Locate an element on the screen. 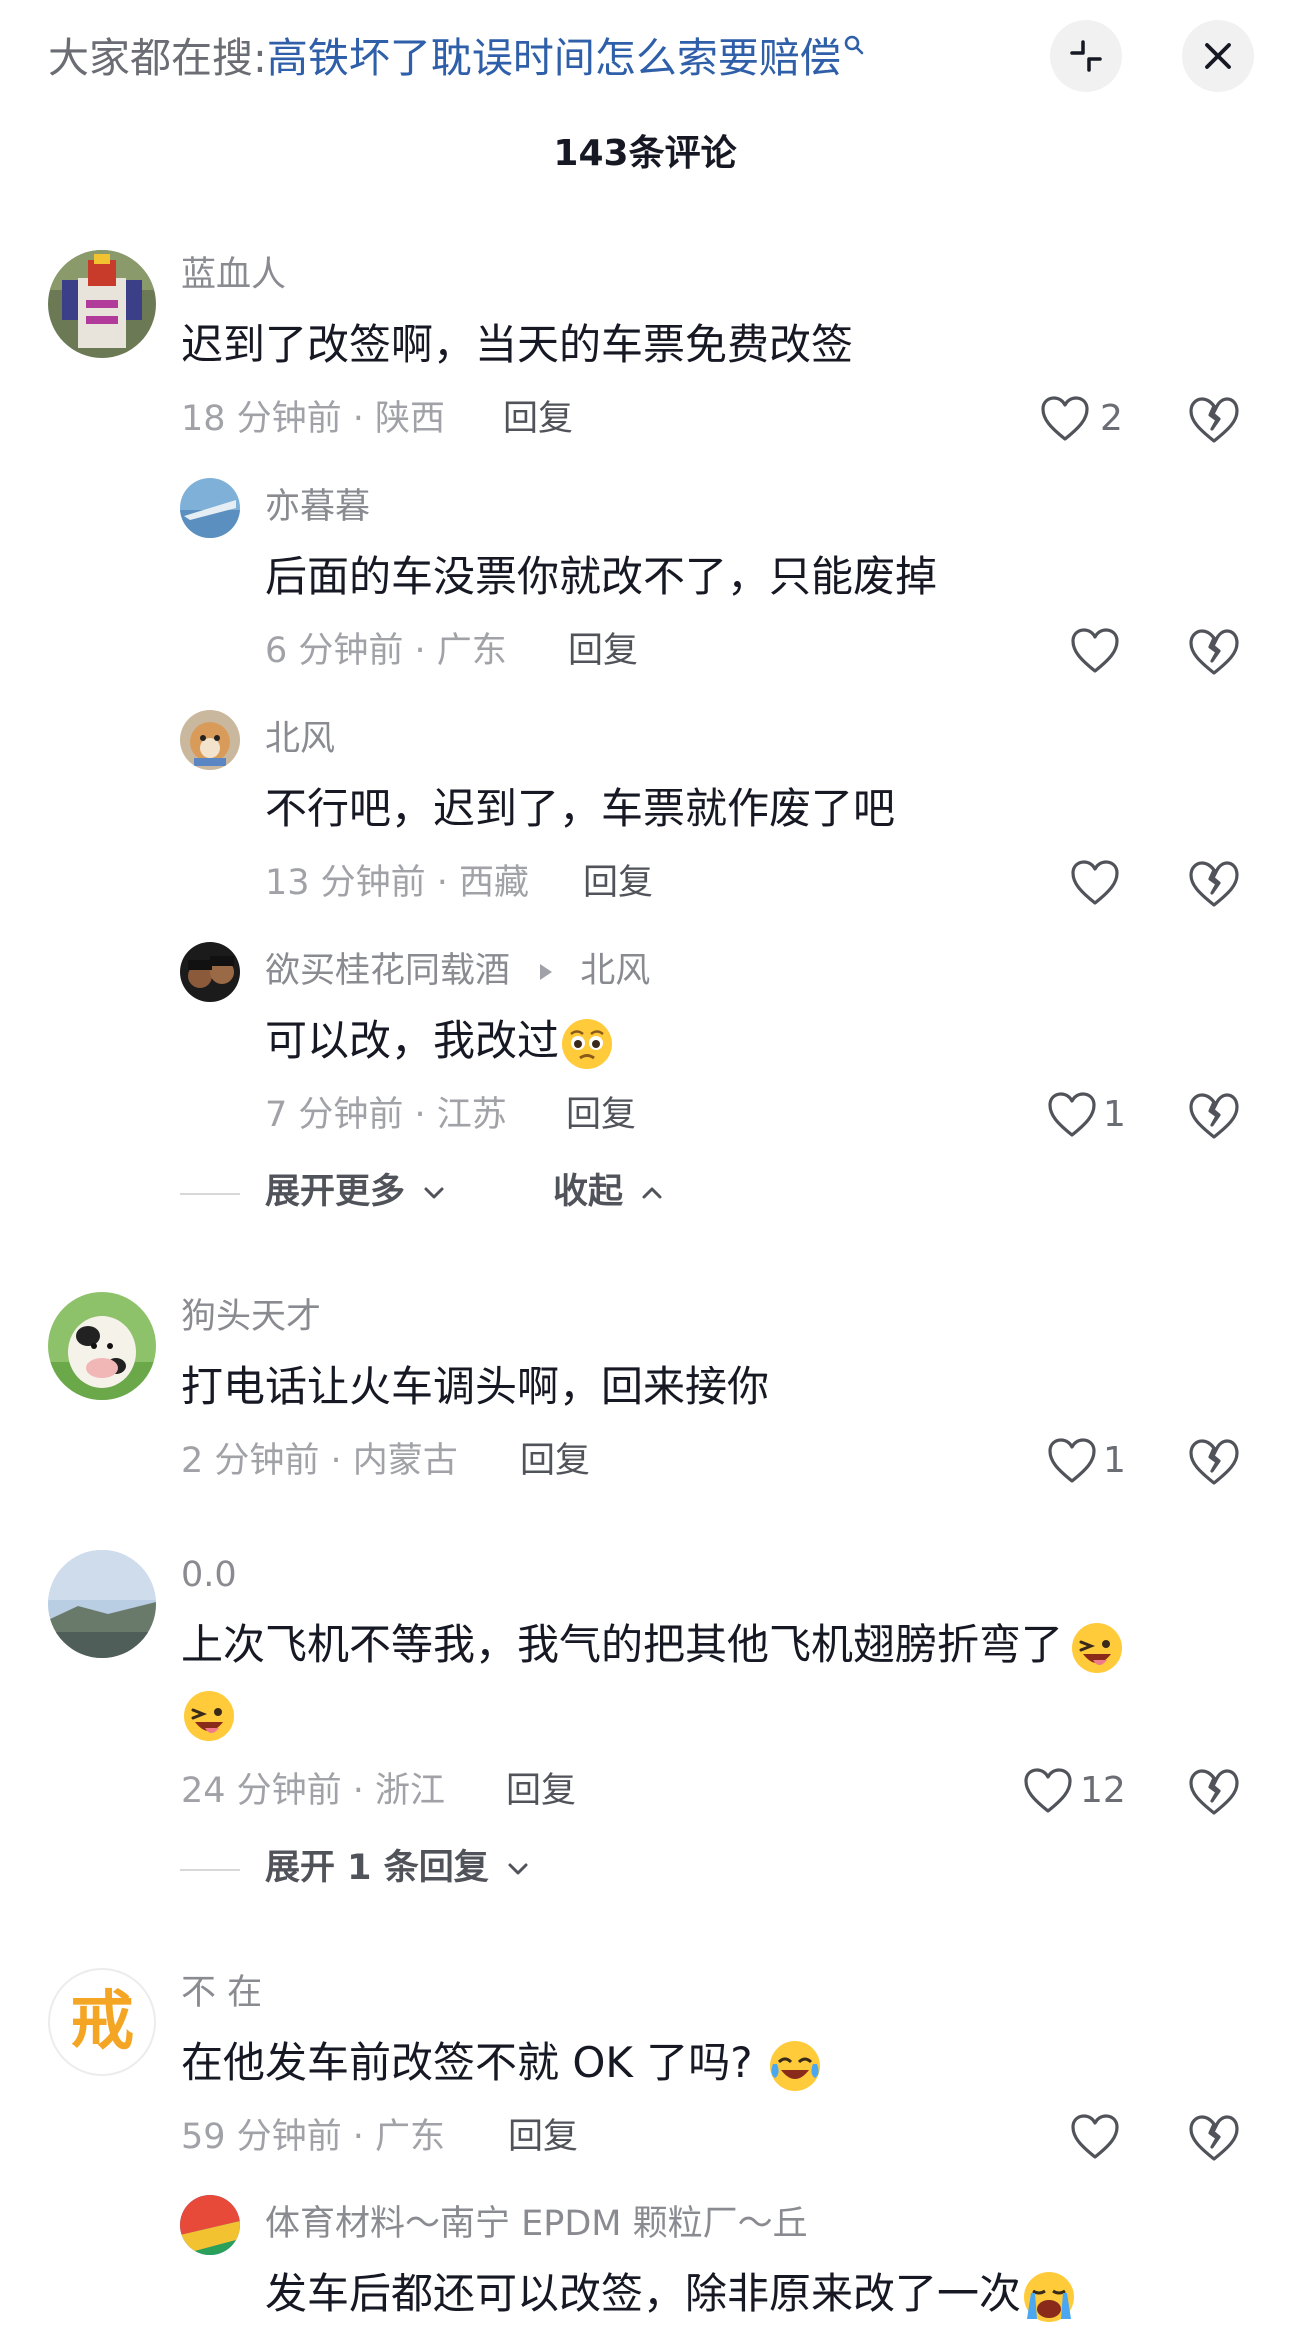 Image resolution: width=1290 pixels, height=2337 pixels. comment-meta: 59 分钟前 · 广东 is located at coordinates (313, 2137).